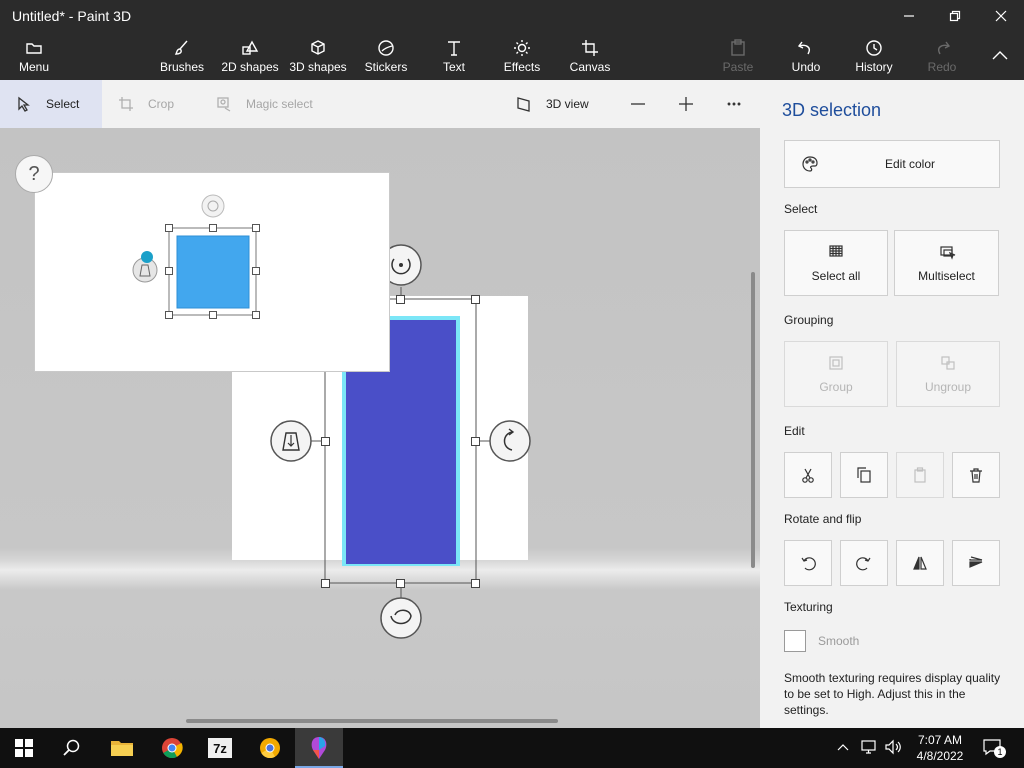 The image size is (1024, 768). Describe the element at coordinates (843, 749) in the screenshot. I see `show-hidden-icons-button` at that location.